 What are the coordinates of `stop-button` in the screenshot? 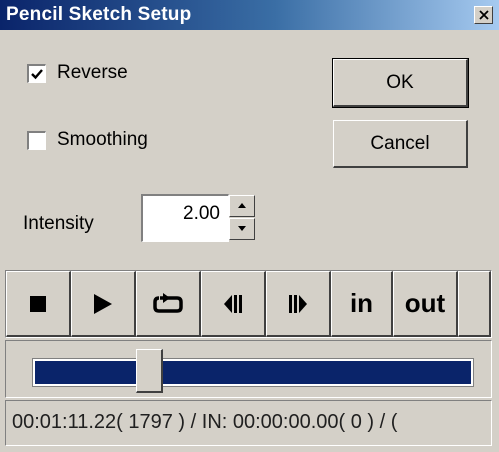 It's located at (38, 304).